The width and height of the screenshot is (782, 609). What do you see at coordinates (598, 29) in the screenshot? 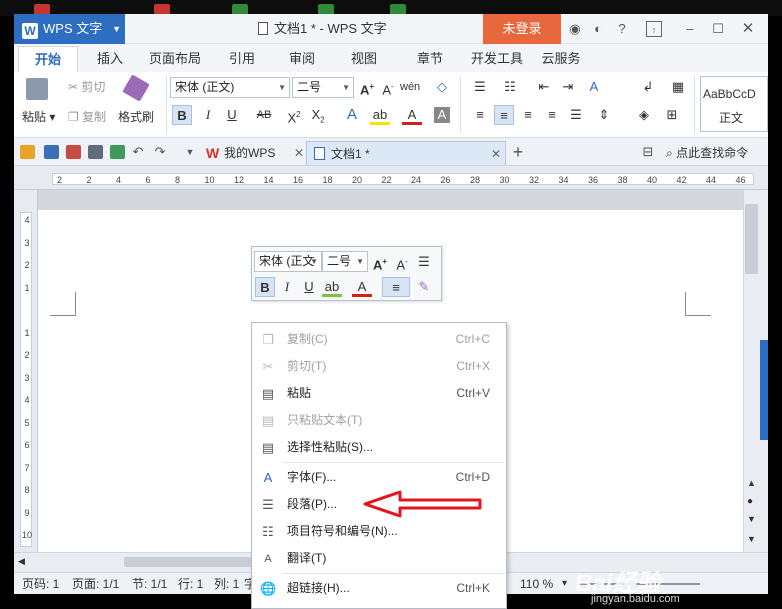
I see `feedback-icon: ◐` at bounding box center [598, 29].